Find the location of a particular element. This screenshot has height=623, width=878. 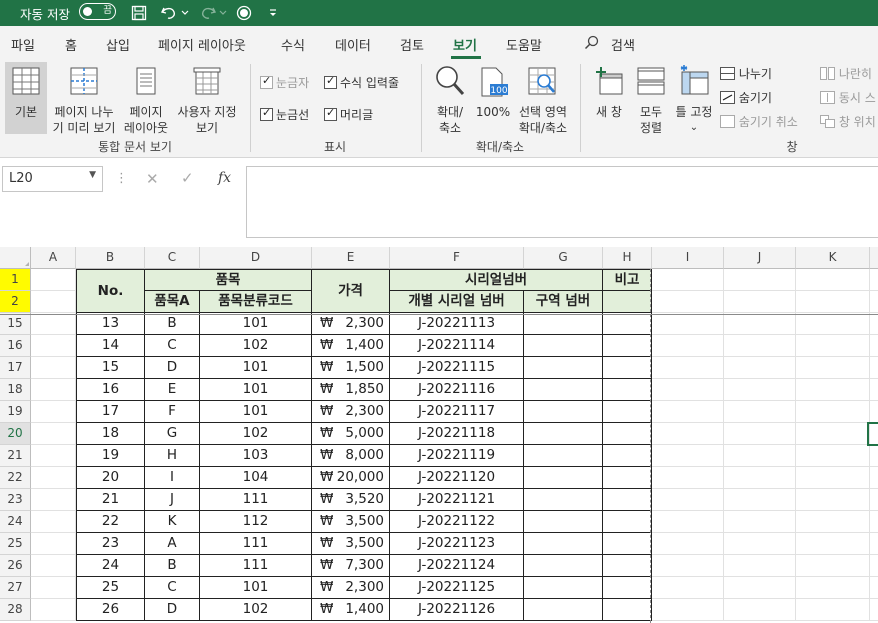

no-cell: 20 is located at coordinates (110, 478).